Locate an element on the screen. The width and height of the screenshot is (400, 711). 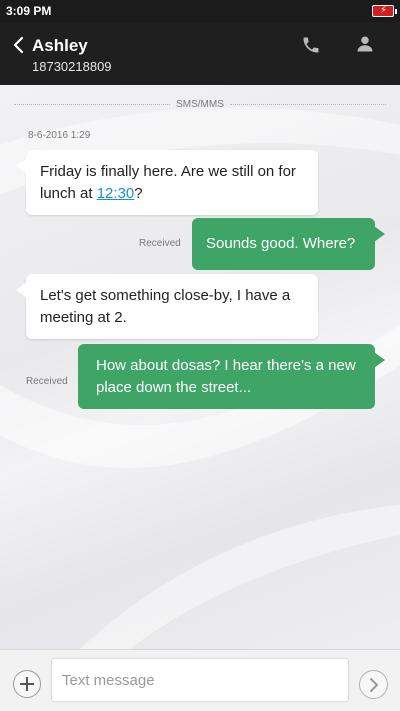
time-link: 12:30 is located at coordinates (116, 193).